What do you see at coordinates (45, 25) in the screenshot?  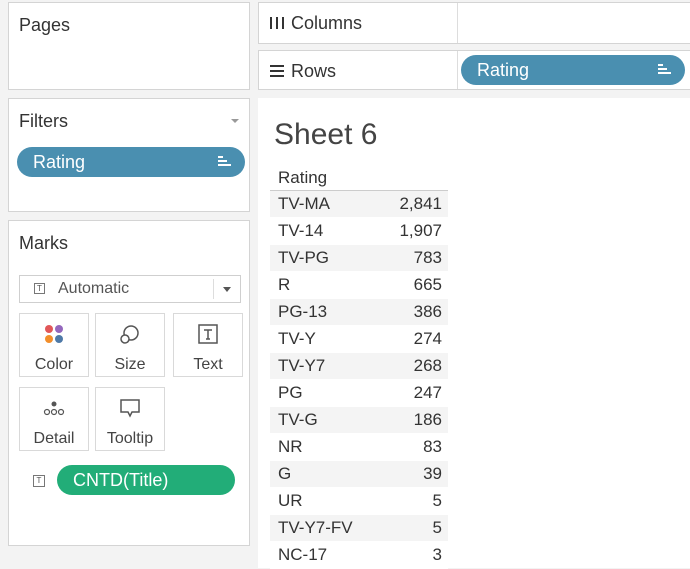 I see `pages-title: Pages` at bounding box center [45, 25].